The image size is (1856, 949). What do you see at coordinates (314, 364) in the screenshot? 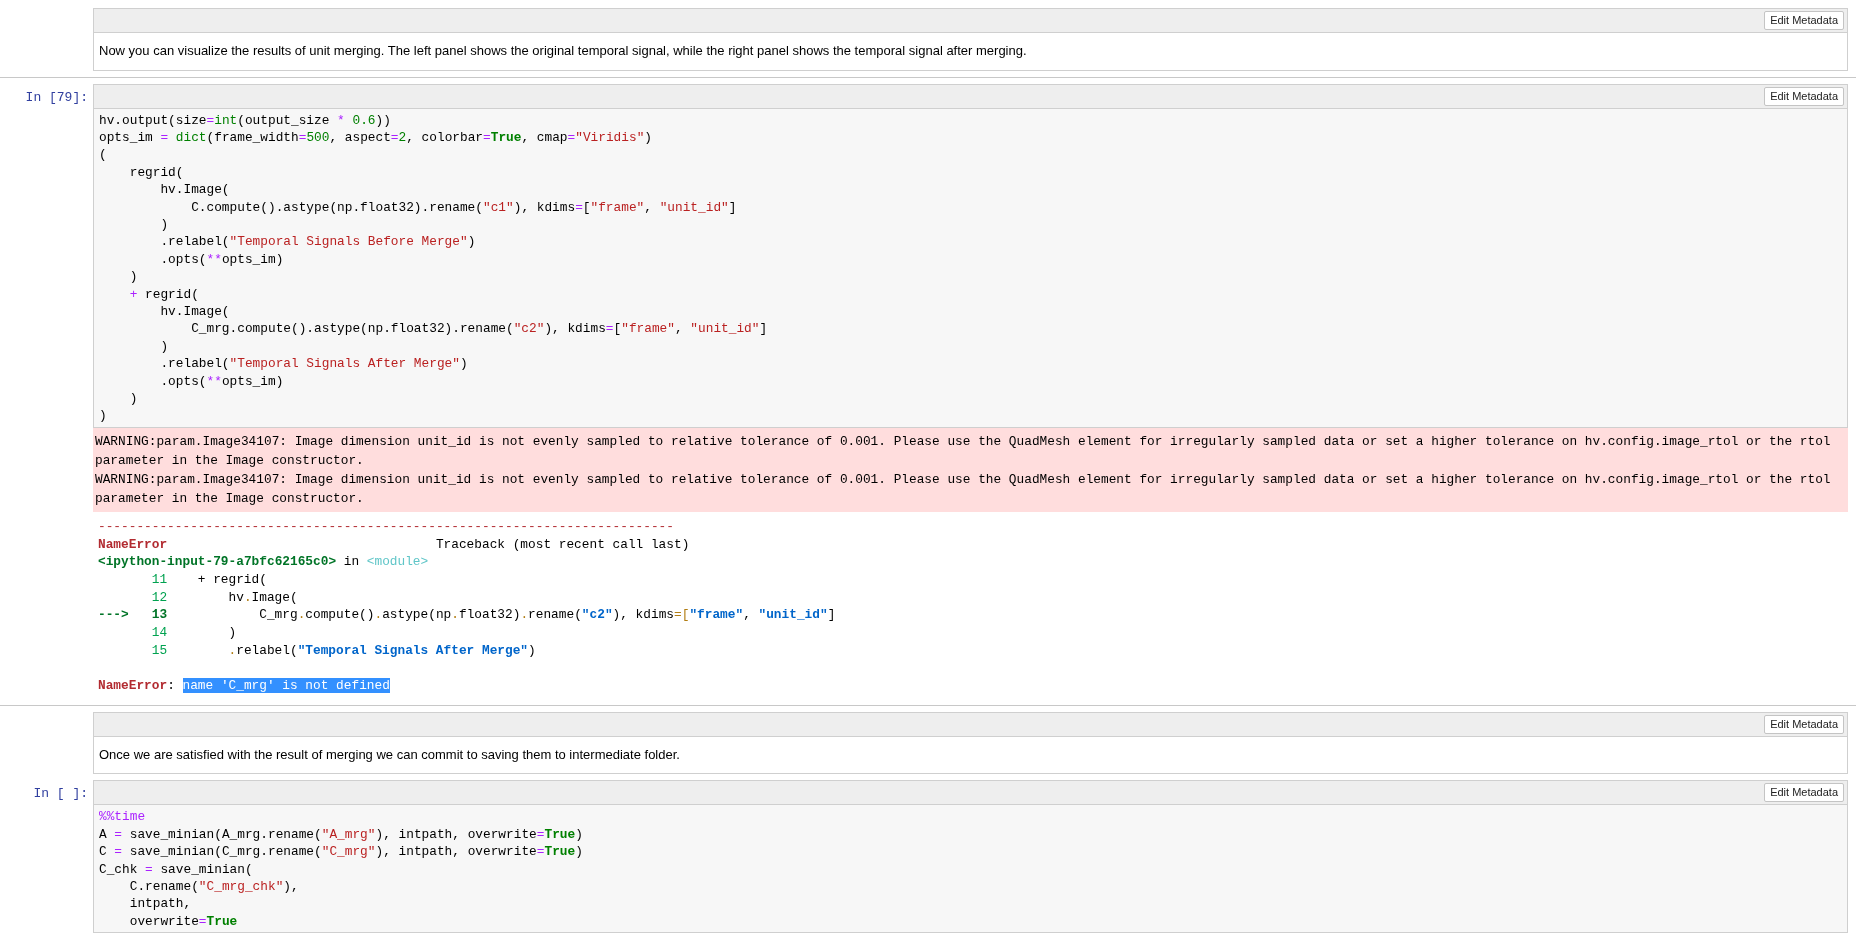
I see `code-line: .relabel("Temporal Signals After Merge")` at bounding box center [314, 364].